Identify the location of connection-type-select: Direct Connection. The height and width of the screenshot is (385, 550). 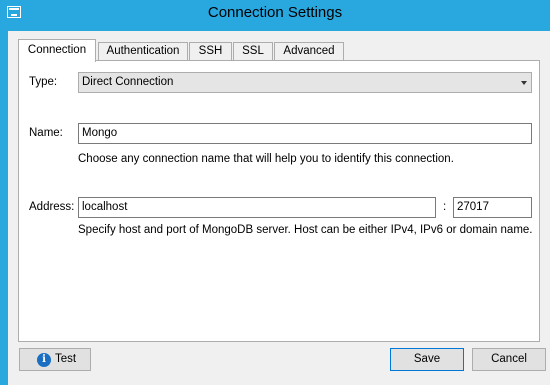
(305, 82).